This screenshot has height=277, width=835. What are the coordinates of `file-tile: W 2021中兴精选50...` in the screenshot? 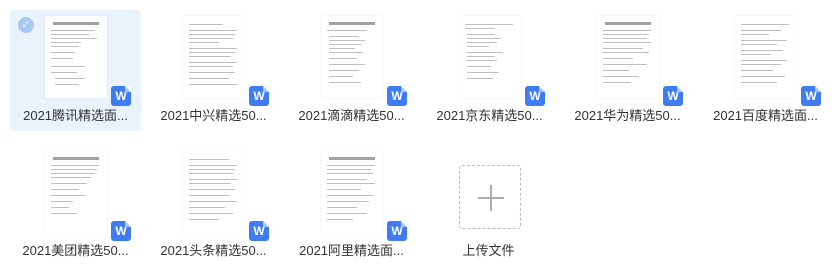 It's located at (213, 70).